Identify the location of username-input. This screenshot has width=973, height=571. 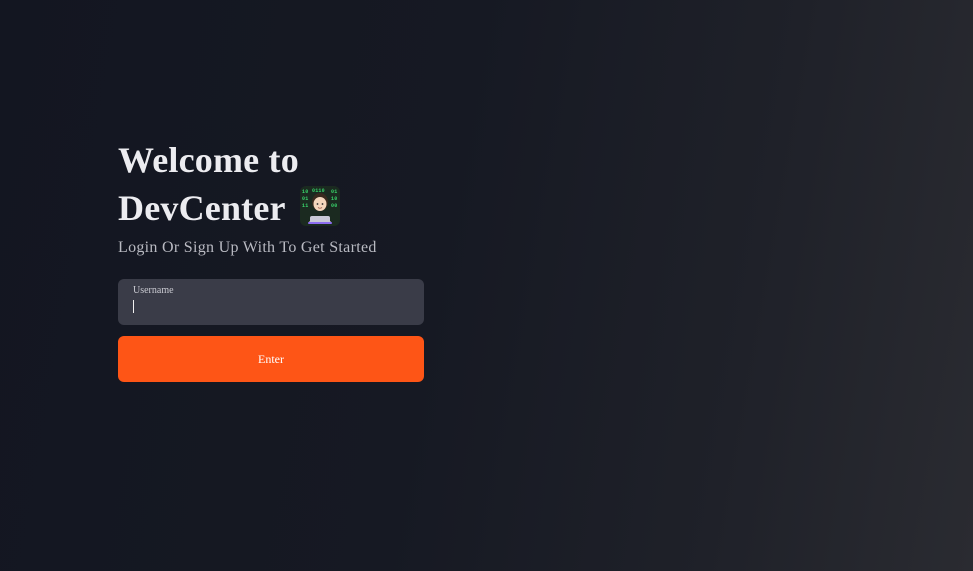
(271, 308).